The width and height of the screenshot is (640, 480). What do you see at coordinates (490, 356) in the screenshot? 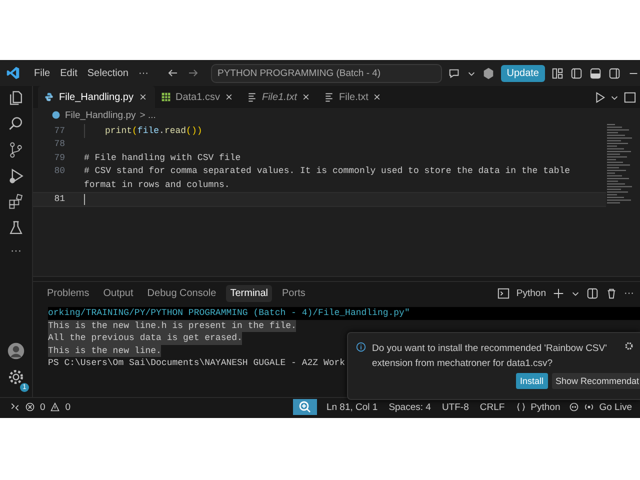
I see `notification-message: Do you want to install the recommended 'Rainbow CSV' extension from mechatroner for data1.csv?` at bounding box center [490, 356].